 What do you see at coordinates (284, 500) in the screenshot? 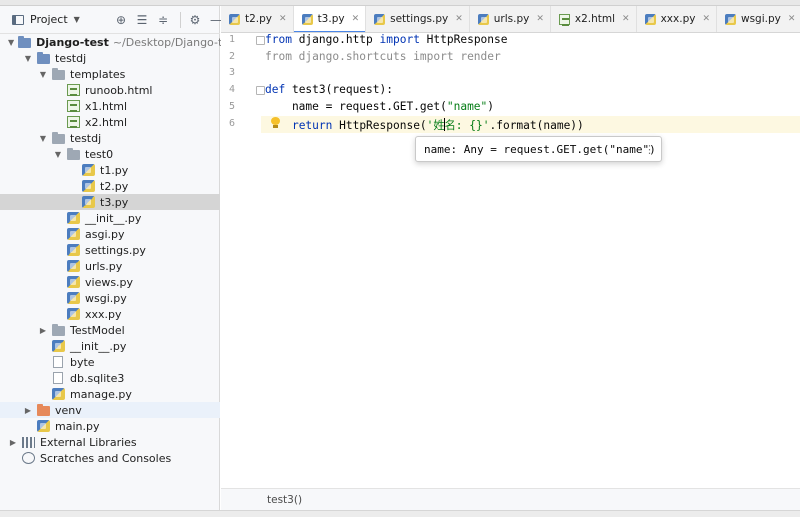
I see `breadcrumb-item: test3()` at bounding box center [284, 500].